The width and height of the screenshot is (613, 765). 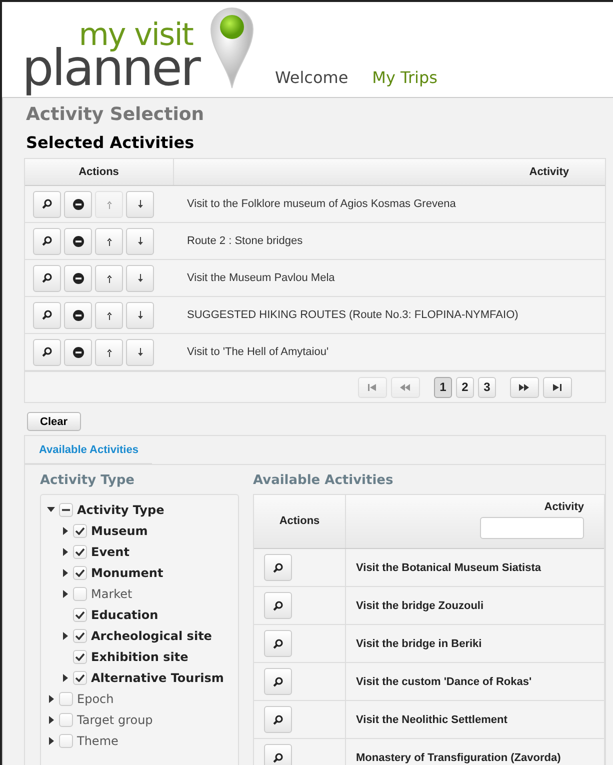 What do you see at coordinates (532, 528) in the screenshot?
I see `filter-input` at bounding box center [532, 528].